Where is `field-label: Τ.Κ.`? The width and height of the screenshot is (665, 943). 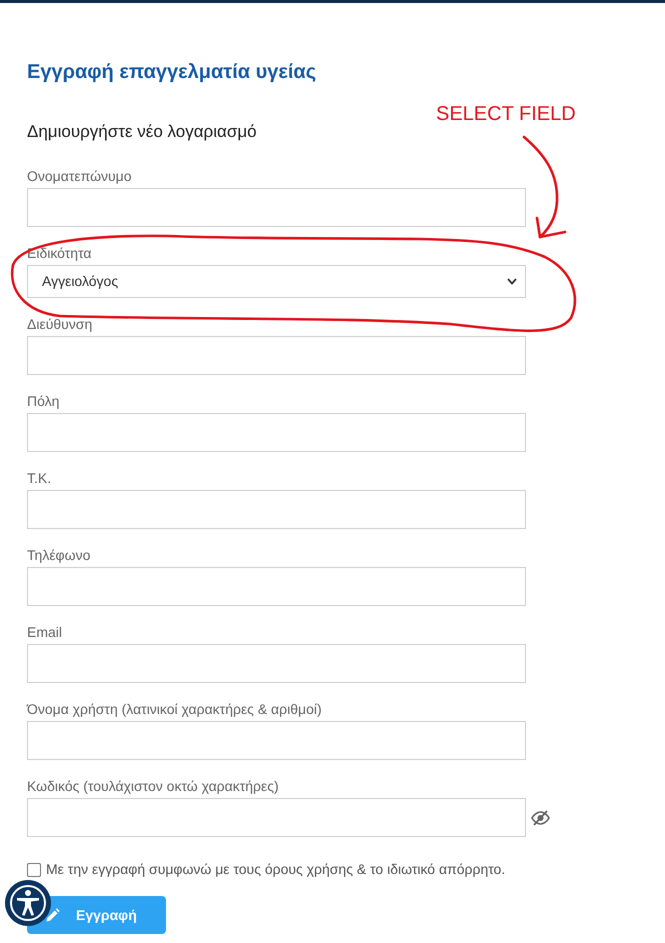 field-label: Τ.Κ. is located at coordinates (39, 478).